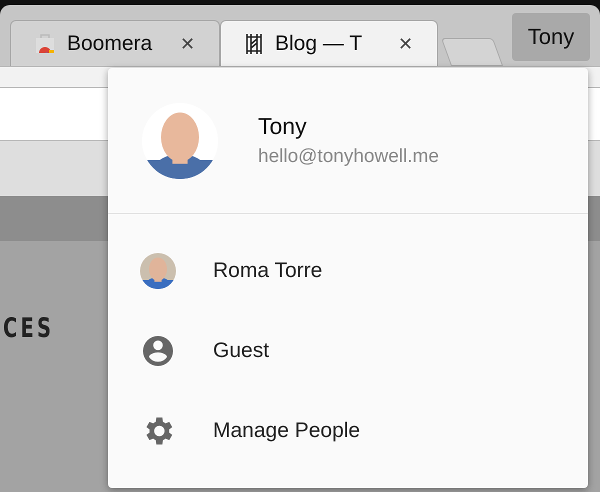 This screenshot has width=600, height=492. I want to click on browser-tab: Boomera ✕, so click(115, 43).